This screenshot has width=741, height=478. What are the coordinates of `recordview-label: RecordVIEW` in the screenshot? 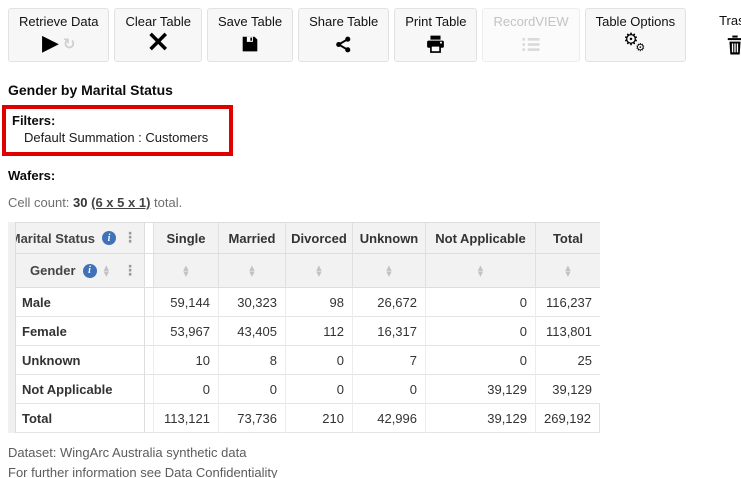 It's located at (531, 21).